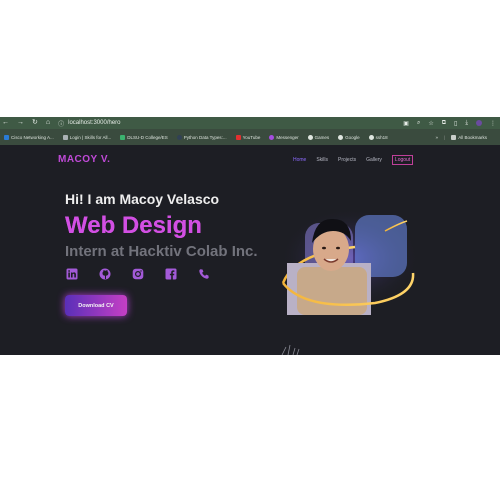  Describe the element at coordinates (454, 137) in the screenshot. I see `folder-icon` at that location.